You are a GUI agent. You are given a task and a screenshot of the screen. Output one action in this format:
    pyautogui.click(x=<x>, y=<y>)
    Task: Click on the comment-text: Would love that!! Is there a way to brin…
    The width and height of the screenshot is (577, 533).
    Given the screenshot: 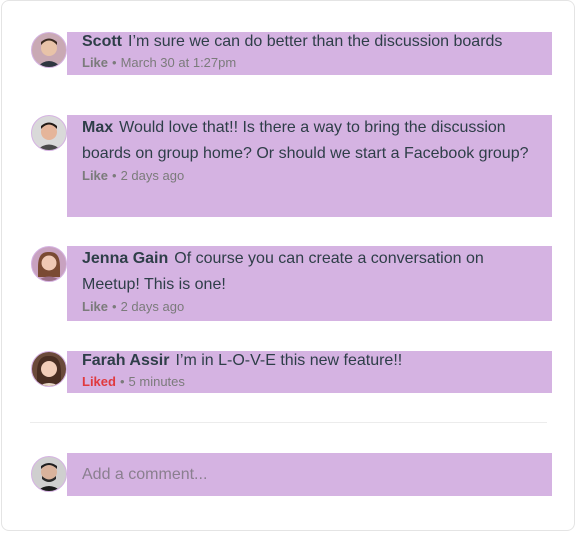 What is the action you would take?
    pyautogui.click(x=305, y=140)
    